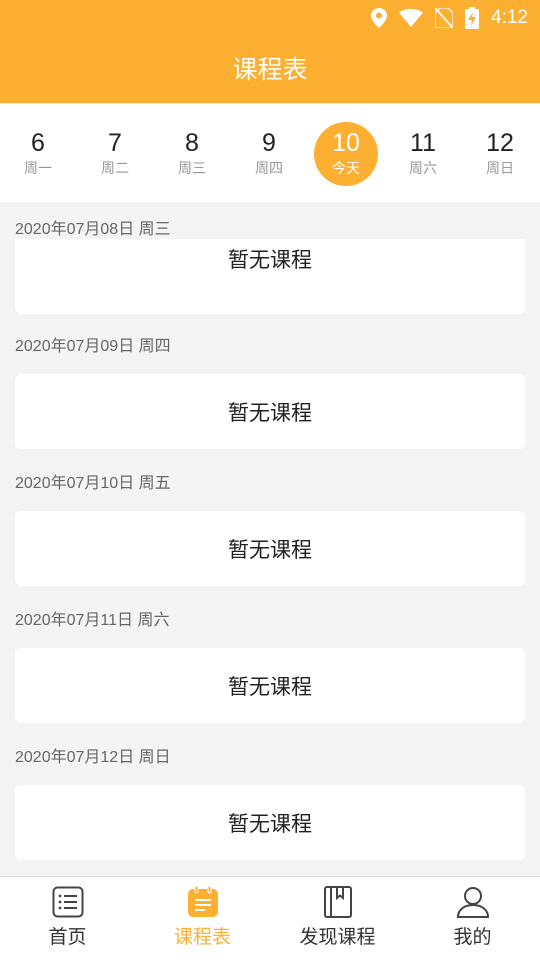  I want to click on day-label: 周日, so click(500, 169).